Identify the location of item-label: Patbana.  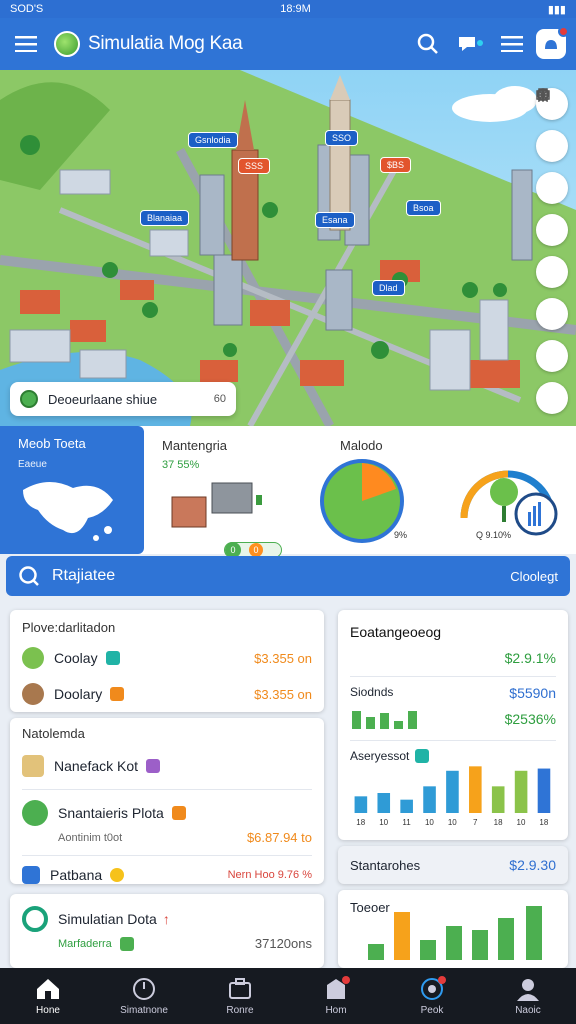
(76, 875).